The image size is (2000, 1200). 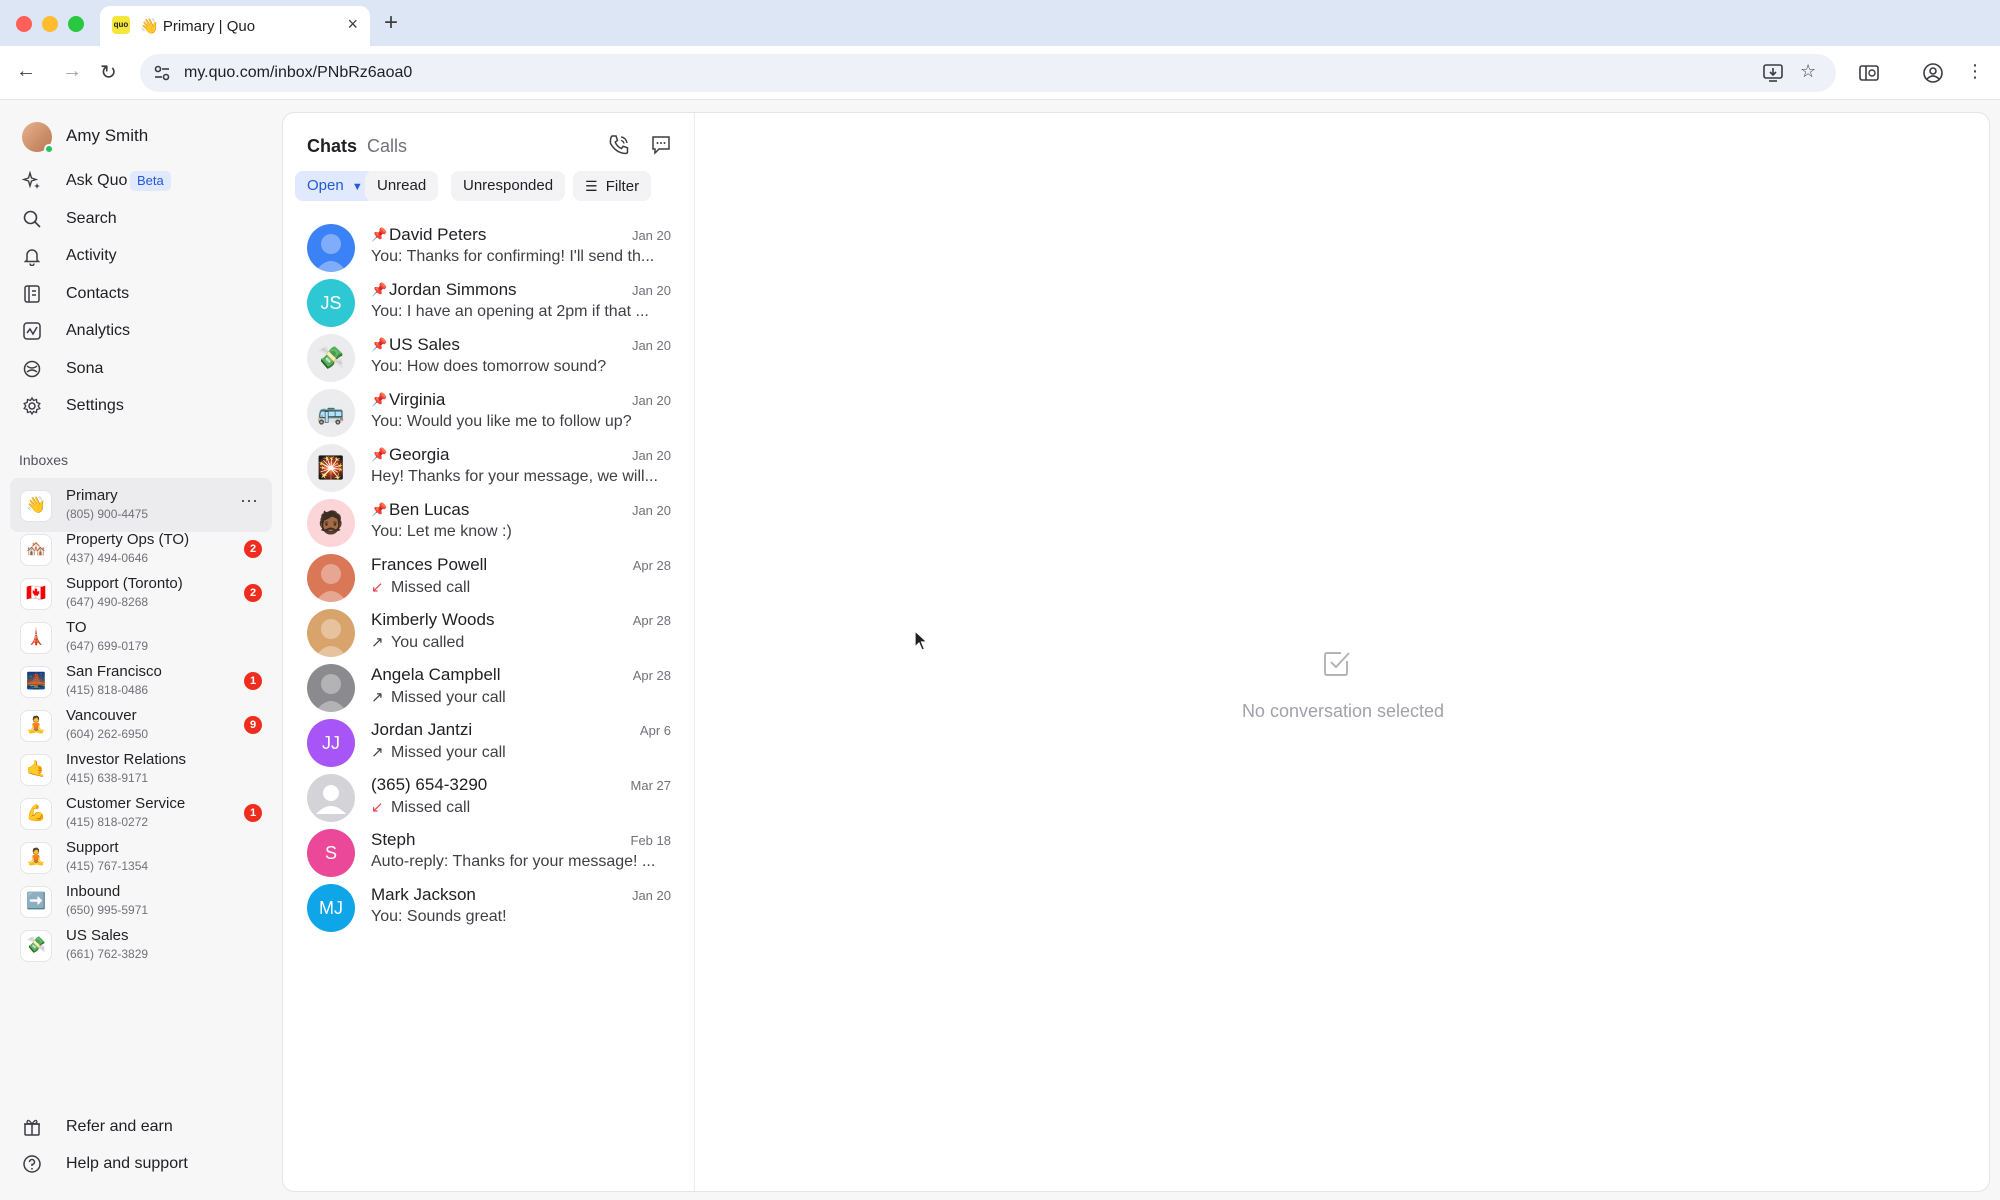 What do you see at coordinates (402, 186) in the screenshot?
I see `filter-unread: Unread` at bounding box center [402, 186].